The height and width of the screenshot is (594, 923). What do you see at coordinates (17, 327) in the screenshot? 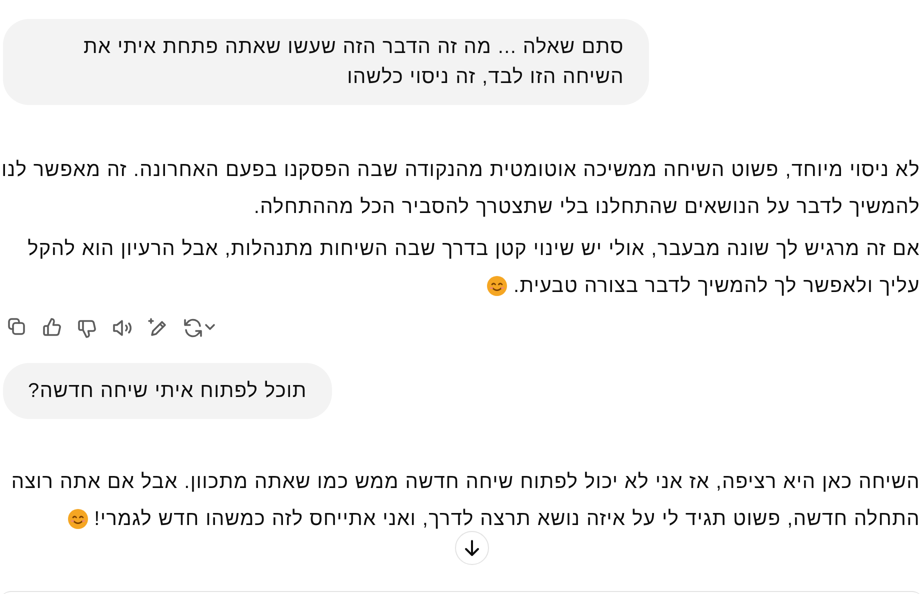
I see `copy-button` at bounding box center [17, 327].